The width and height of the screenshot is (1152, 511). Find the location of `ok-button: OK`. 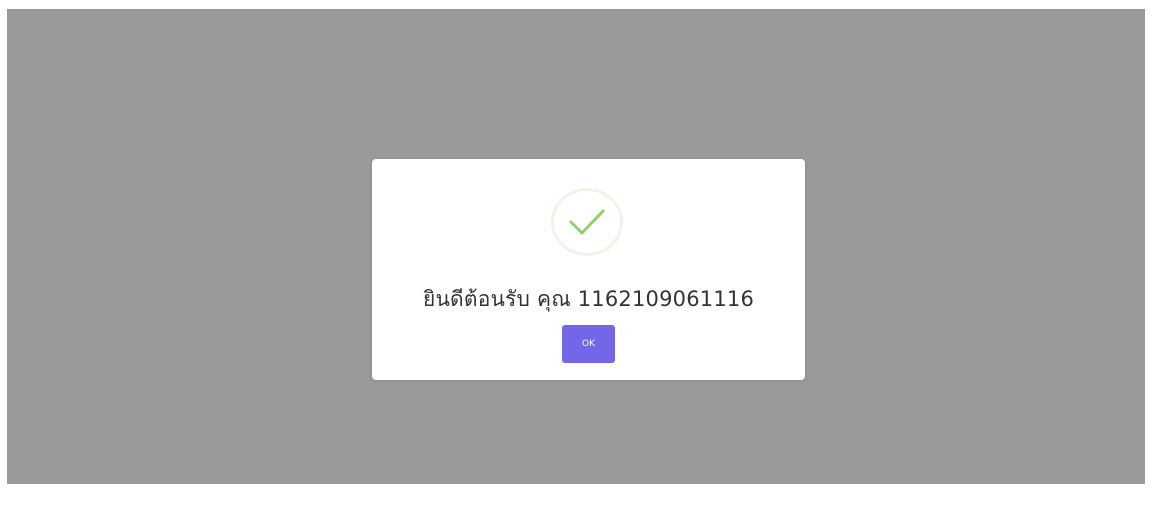

ok-button: OK is located at coordinates (588, 344).